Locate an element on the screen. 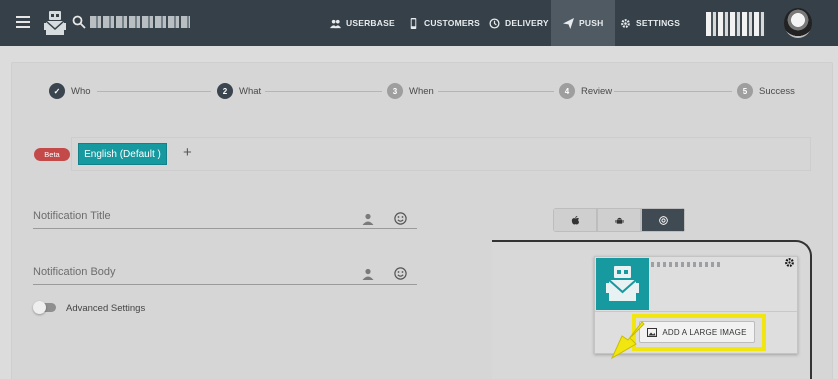  users-icon is located at coordinates (335, 23).